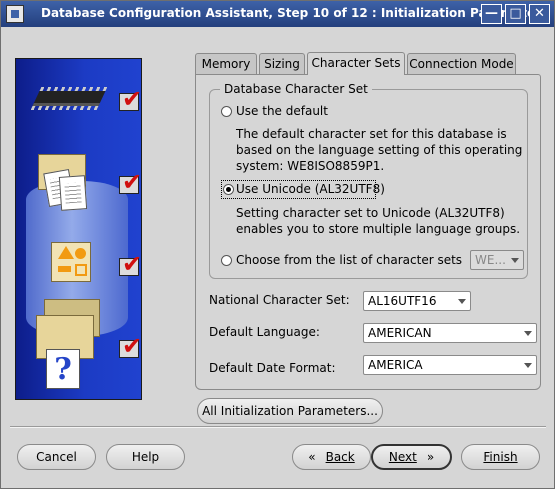 This screenshot has height=489, width=555. Describe the element at coordinates (349, 260) in the screenshot. I see `radio-choose-from-list-label: Choose from the list of character sets` at that location.